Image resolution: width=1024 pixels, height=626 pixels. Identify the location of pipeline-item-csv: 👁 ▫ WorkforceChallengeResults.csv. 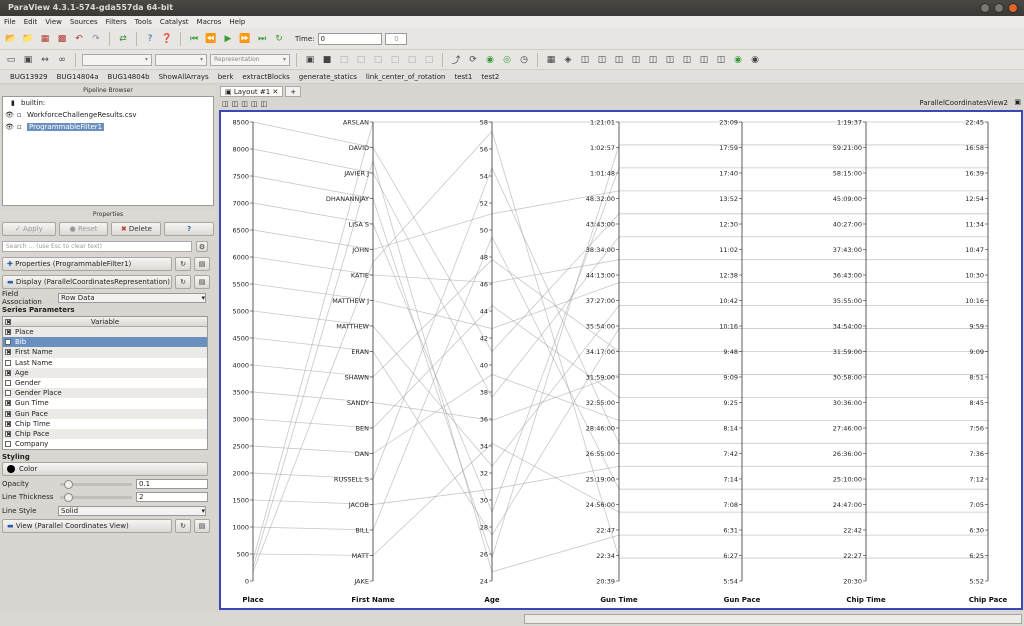
(108, 115).